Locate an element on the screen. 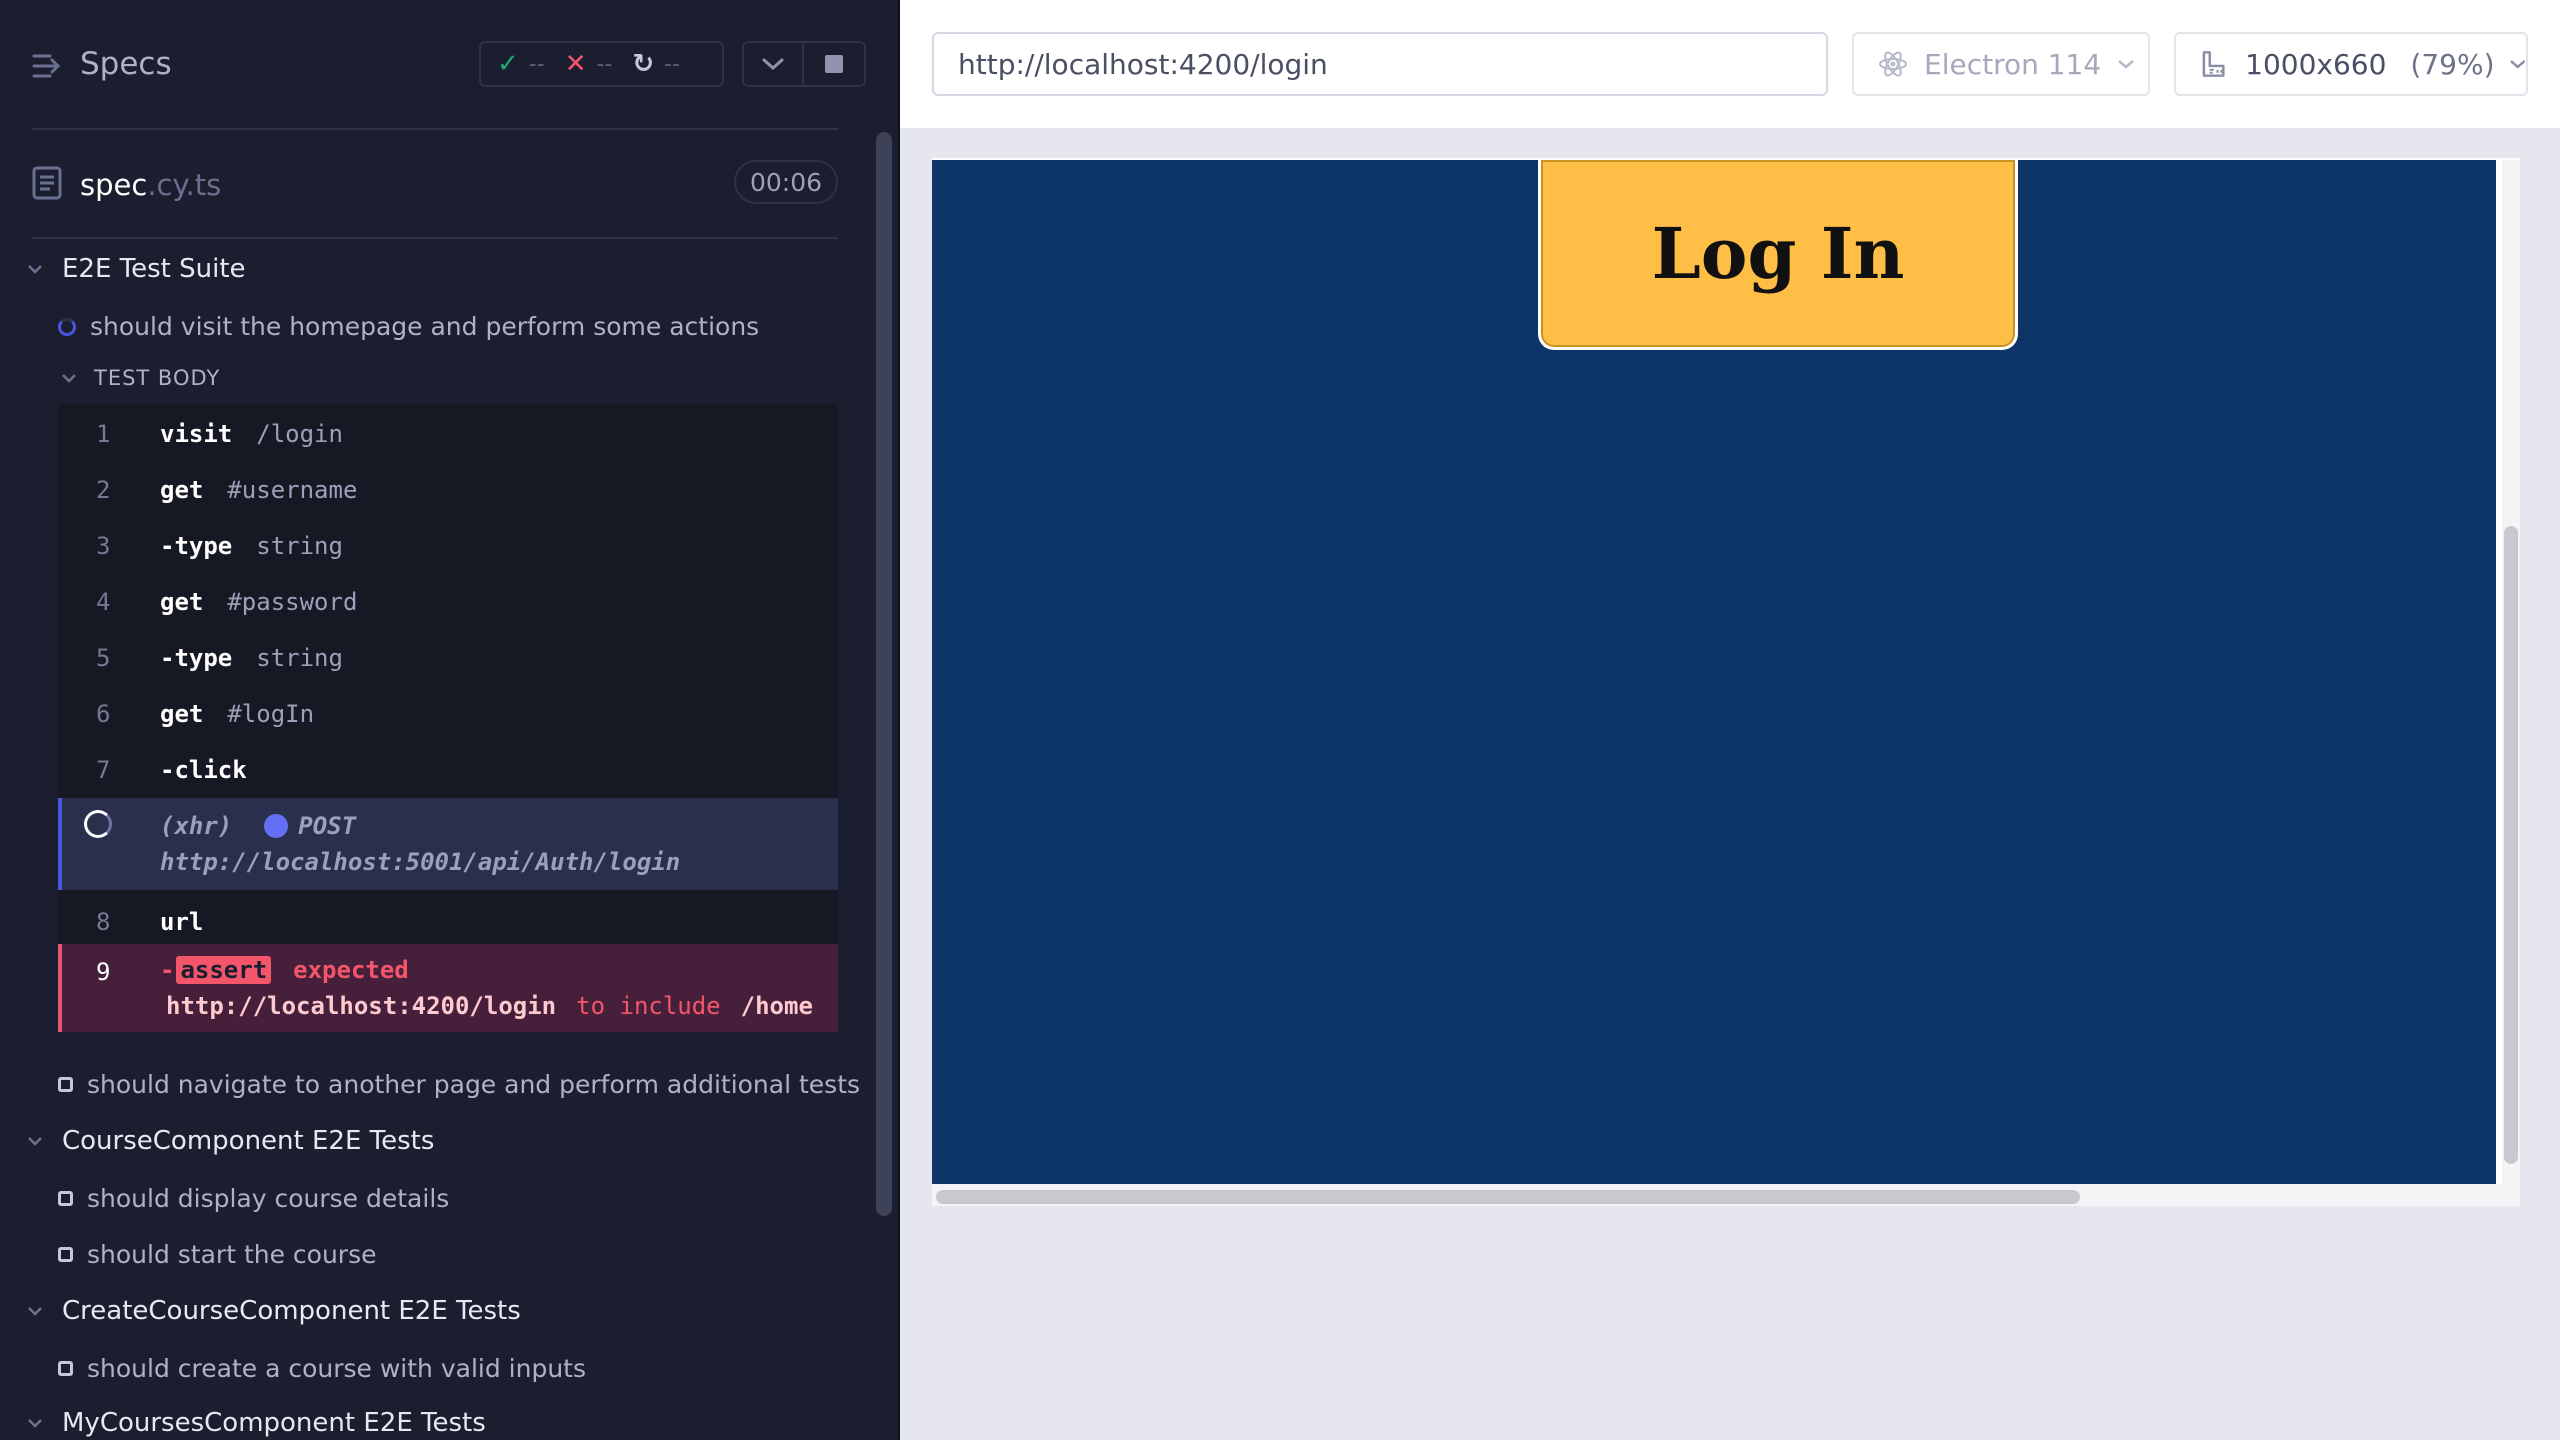  spec-file-row: spec.cy.ts 00:06 is located at coordinates (435, 184).